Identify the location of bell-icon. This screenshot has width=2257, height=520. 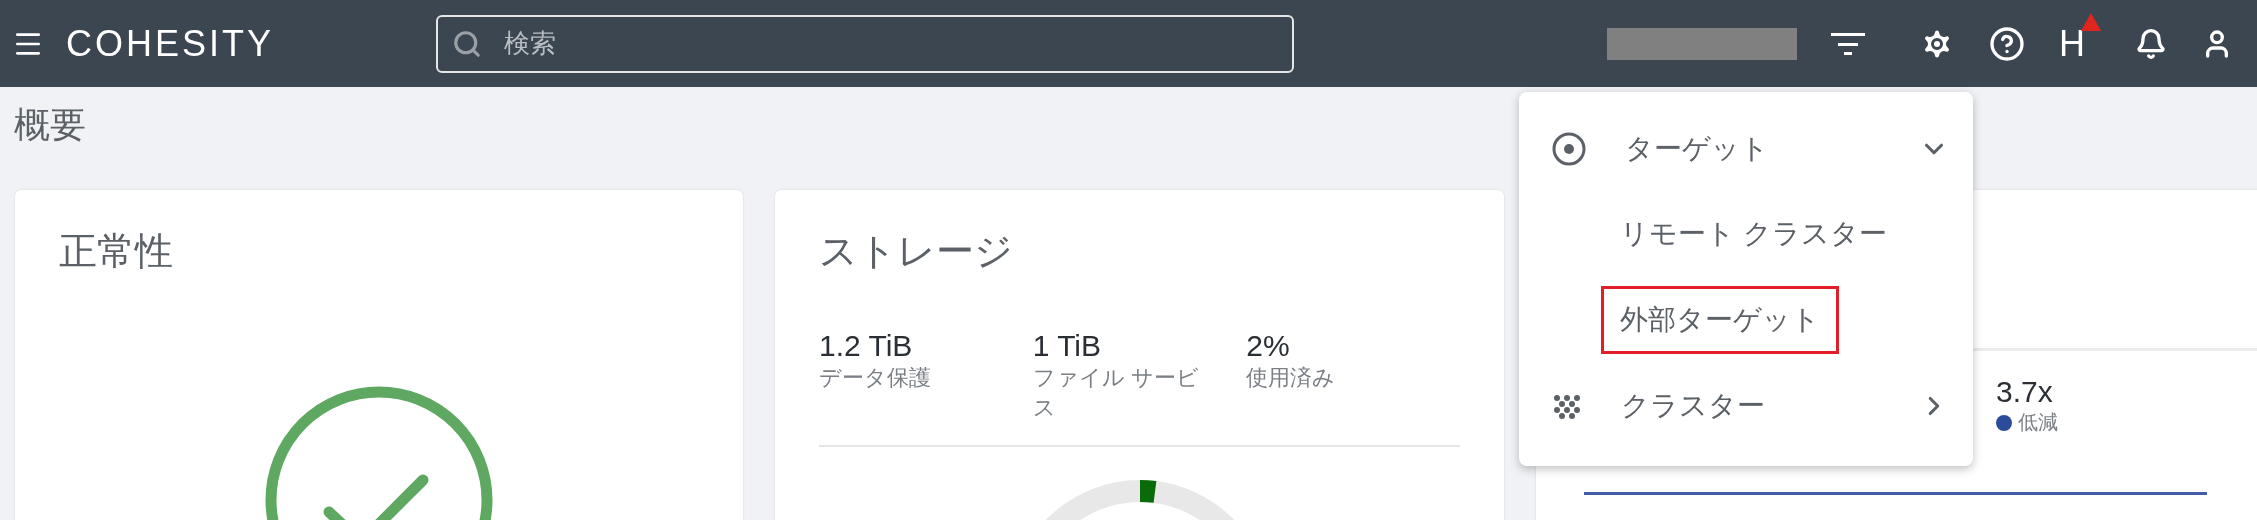
(2151, 43).